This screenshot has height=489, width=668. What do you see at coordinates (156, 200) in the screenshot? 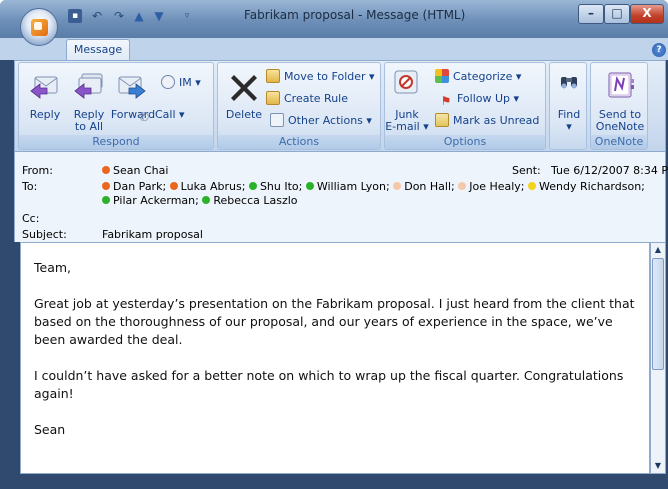
I see `recipient-name: Pilar Ackerman;` at bounding box center [156, 200].